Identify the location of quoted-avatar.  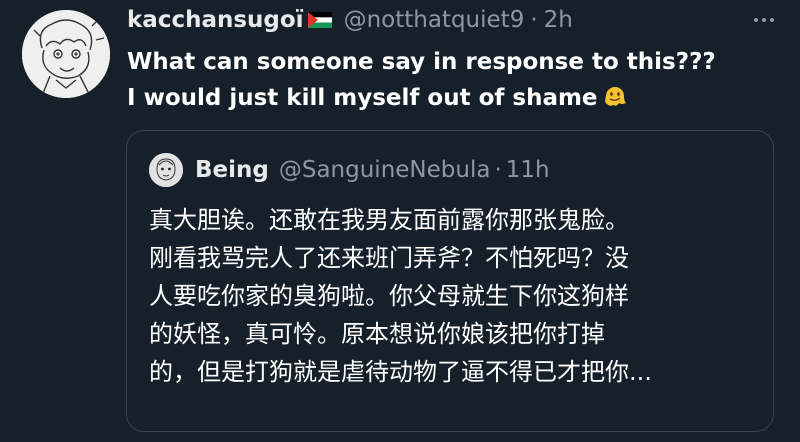
(166, 170).